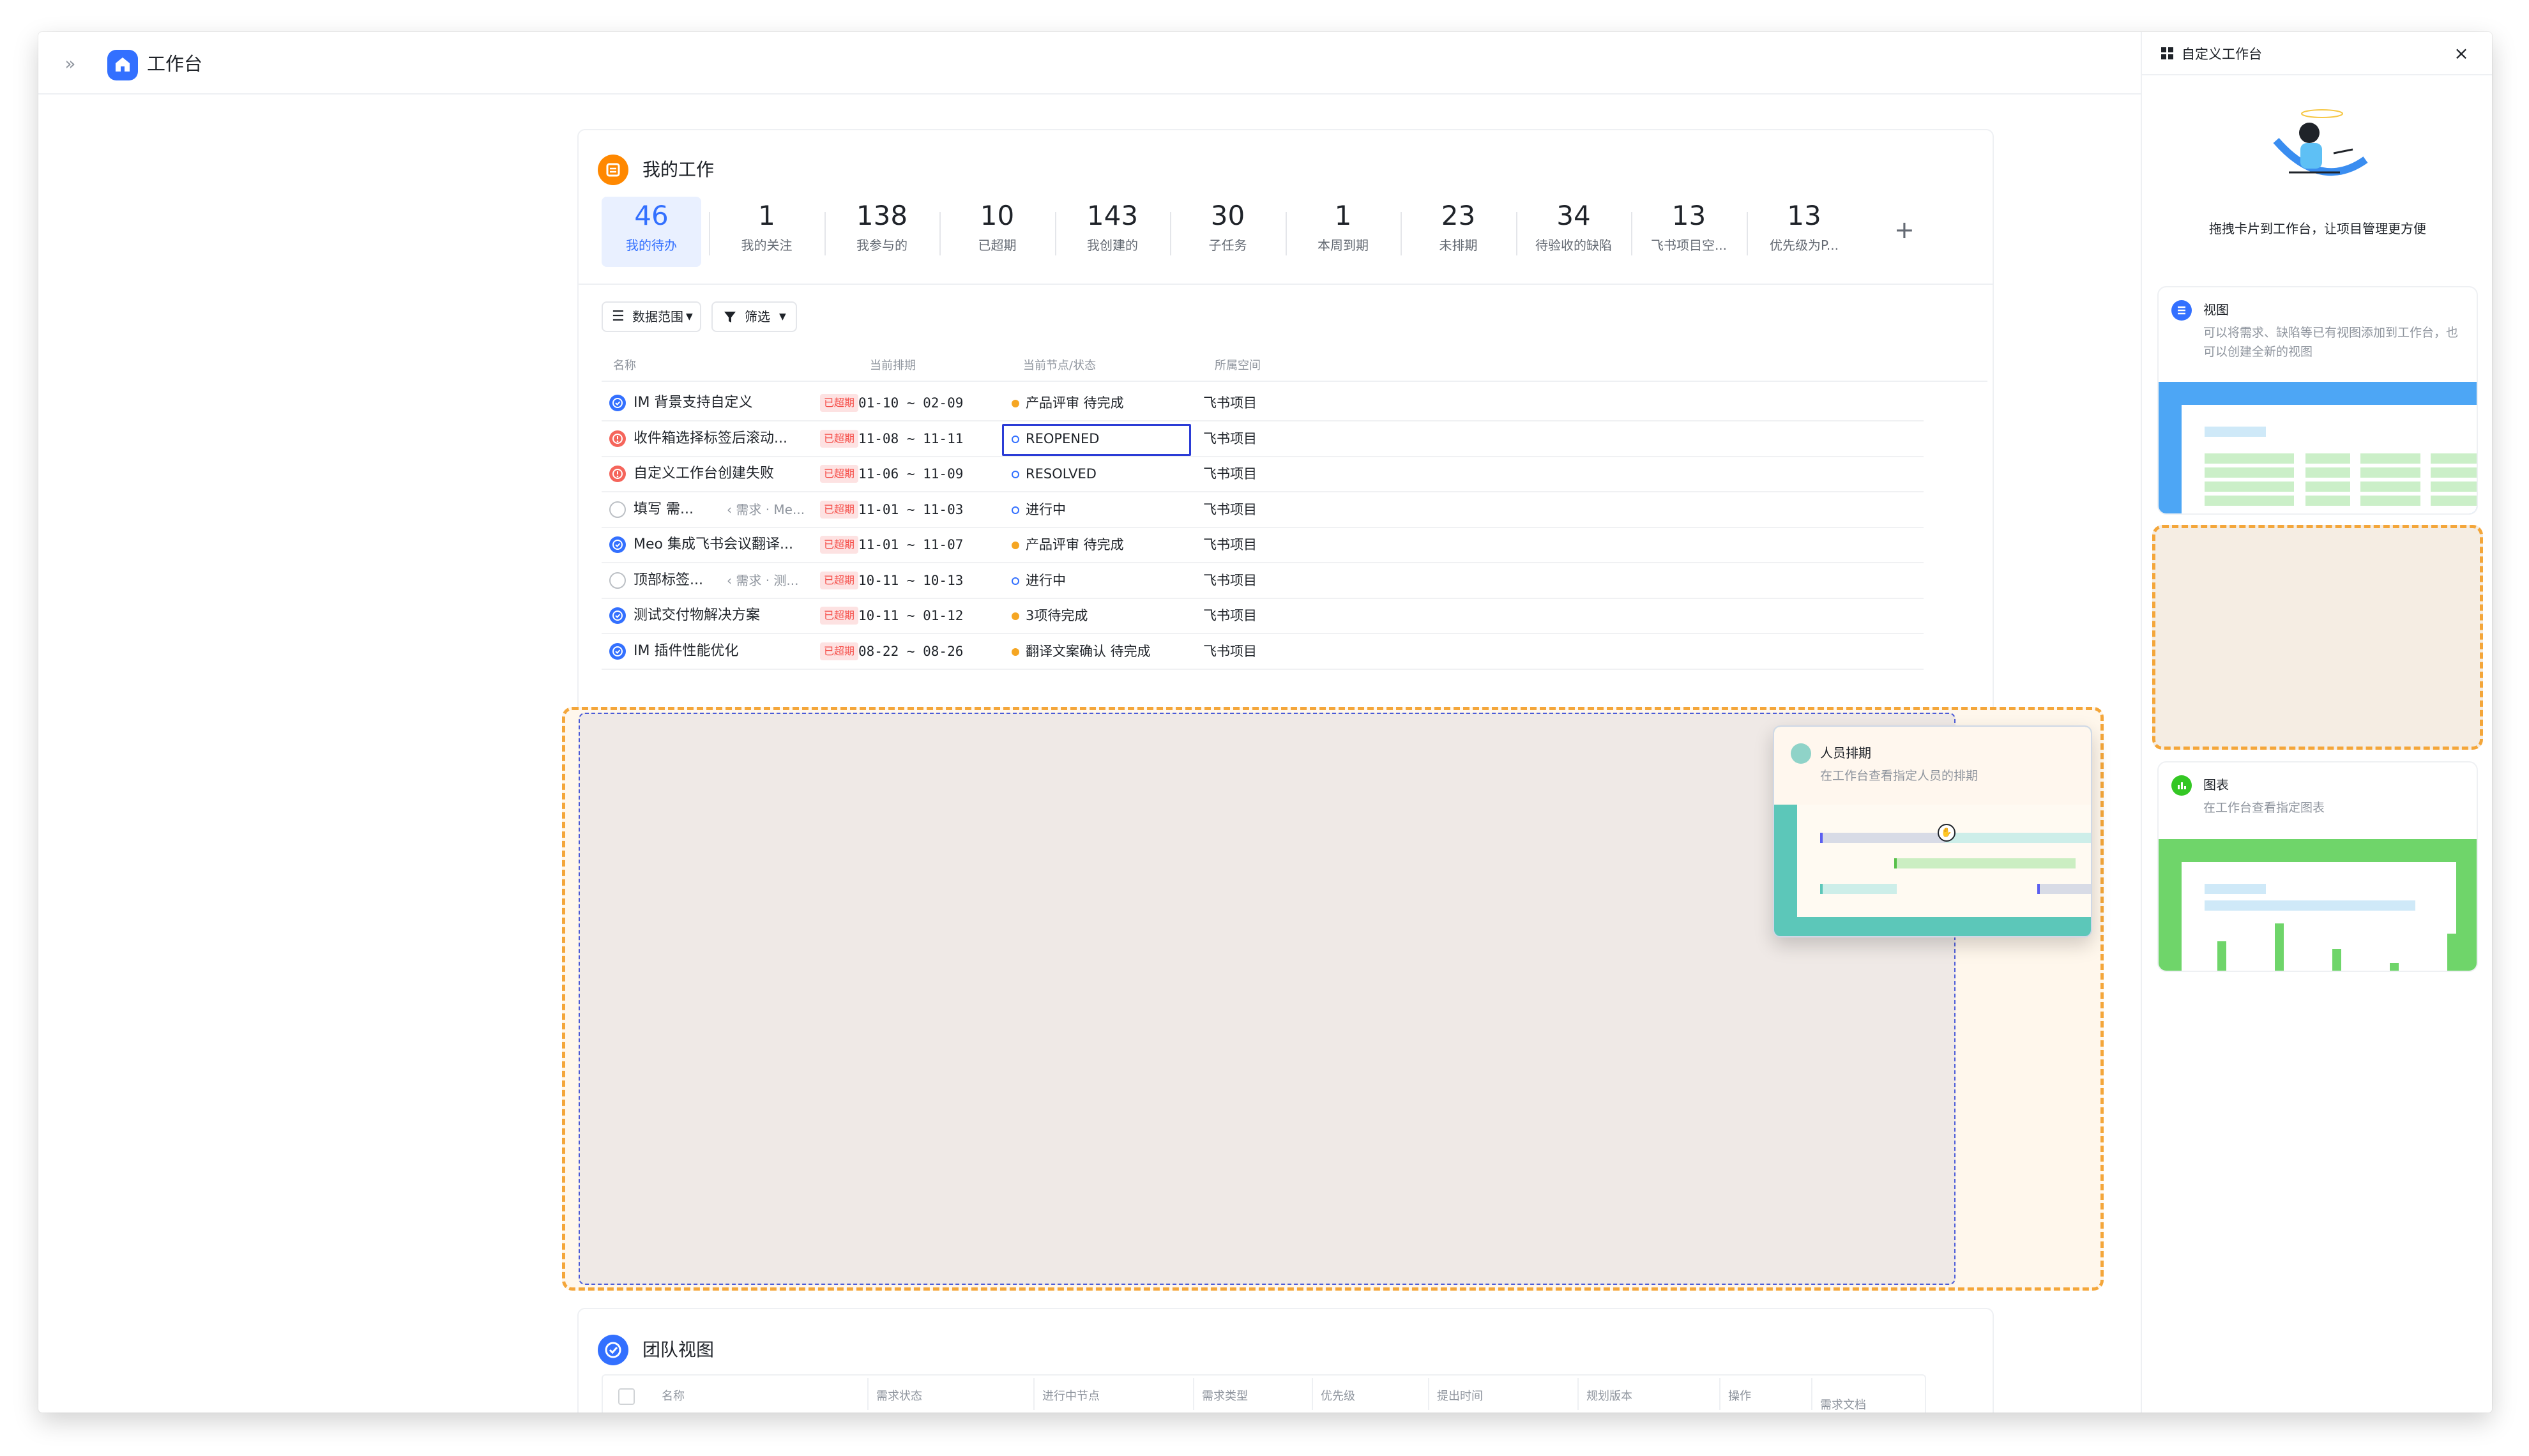  I want to click on data-range-button: ☰ 数据范围 ▼, so click(652, 316).